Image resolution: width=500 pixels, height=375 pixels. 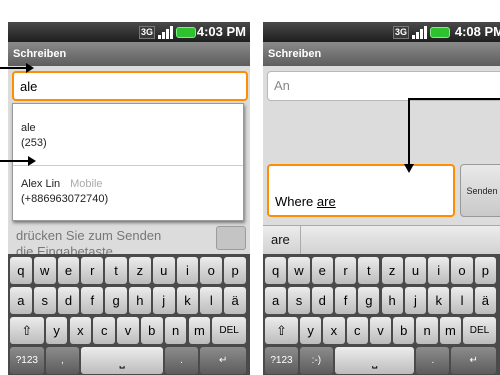 What do you see at coordinates (128, 194) in the screenshot?
I see `contact-suggestion: Alex Lin Mobile (+886963072740)` at bounding box center [128, 194].